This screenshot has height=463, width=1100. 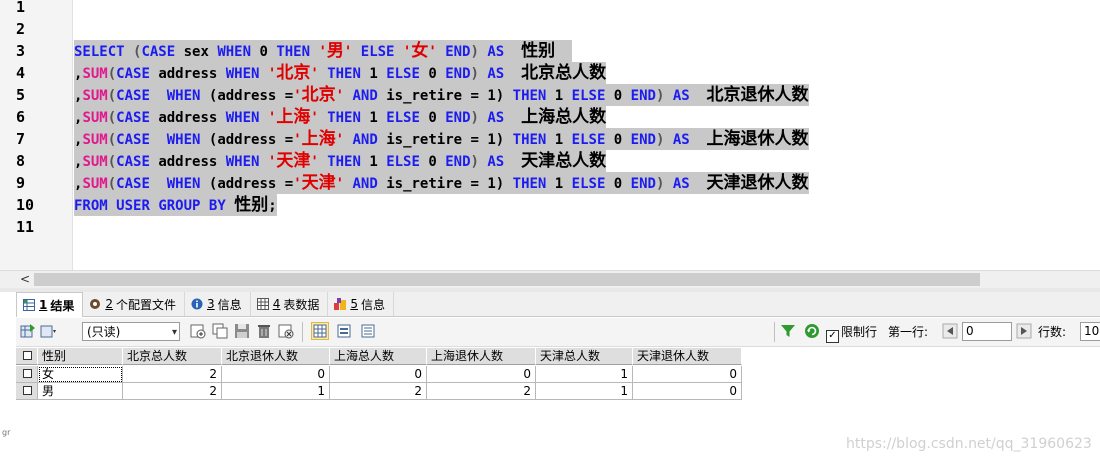 I want to click on duplicate-row-icon, so click(x=220, y=331).